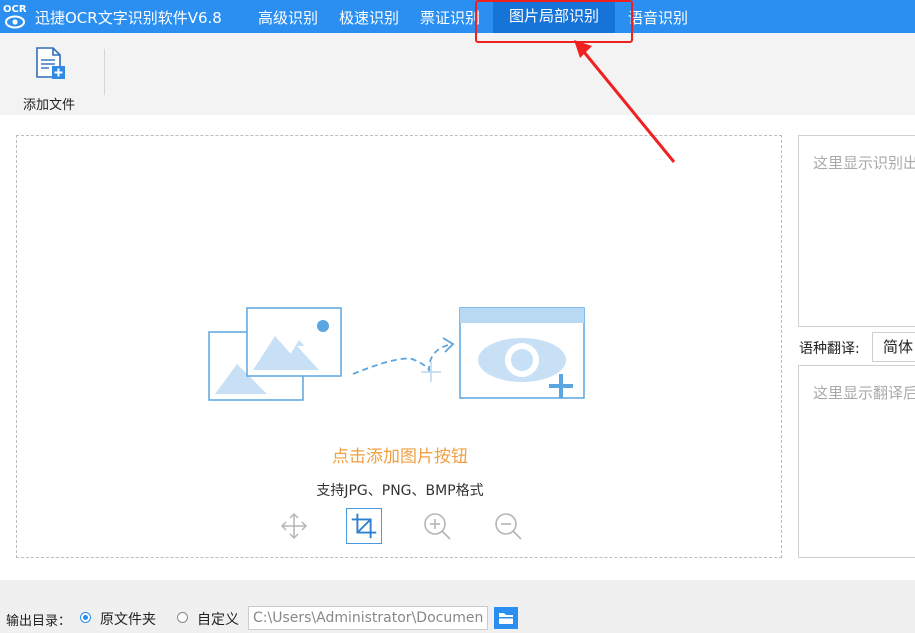 This screenshot has width=915, height=633. Describe the element at coordinates (294, 526) in the screenshot. I see `move-icon` at that location.